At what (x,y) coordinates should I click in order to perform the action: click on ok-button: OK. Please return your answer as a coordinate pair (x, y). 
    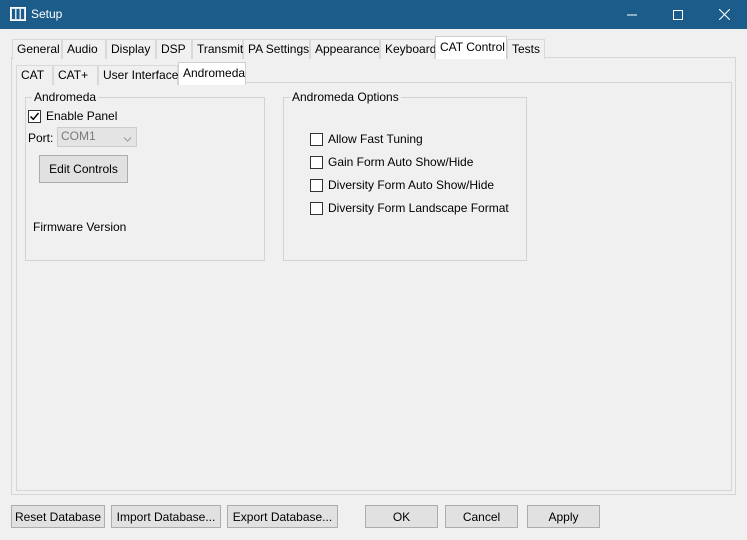
    Looking at the image, I should click on (401, 516).